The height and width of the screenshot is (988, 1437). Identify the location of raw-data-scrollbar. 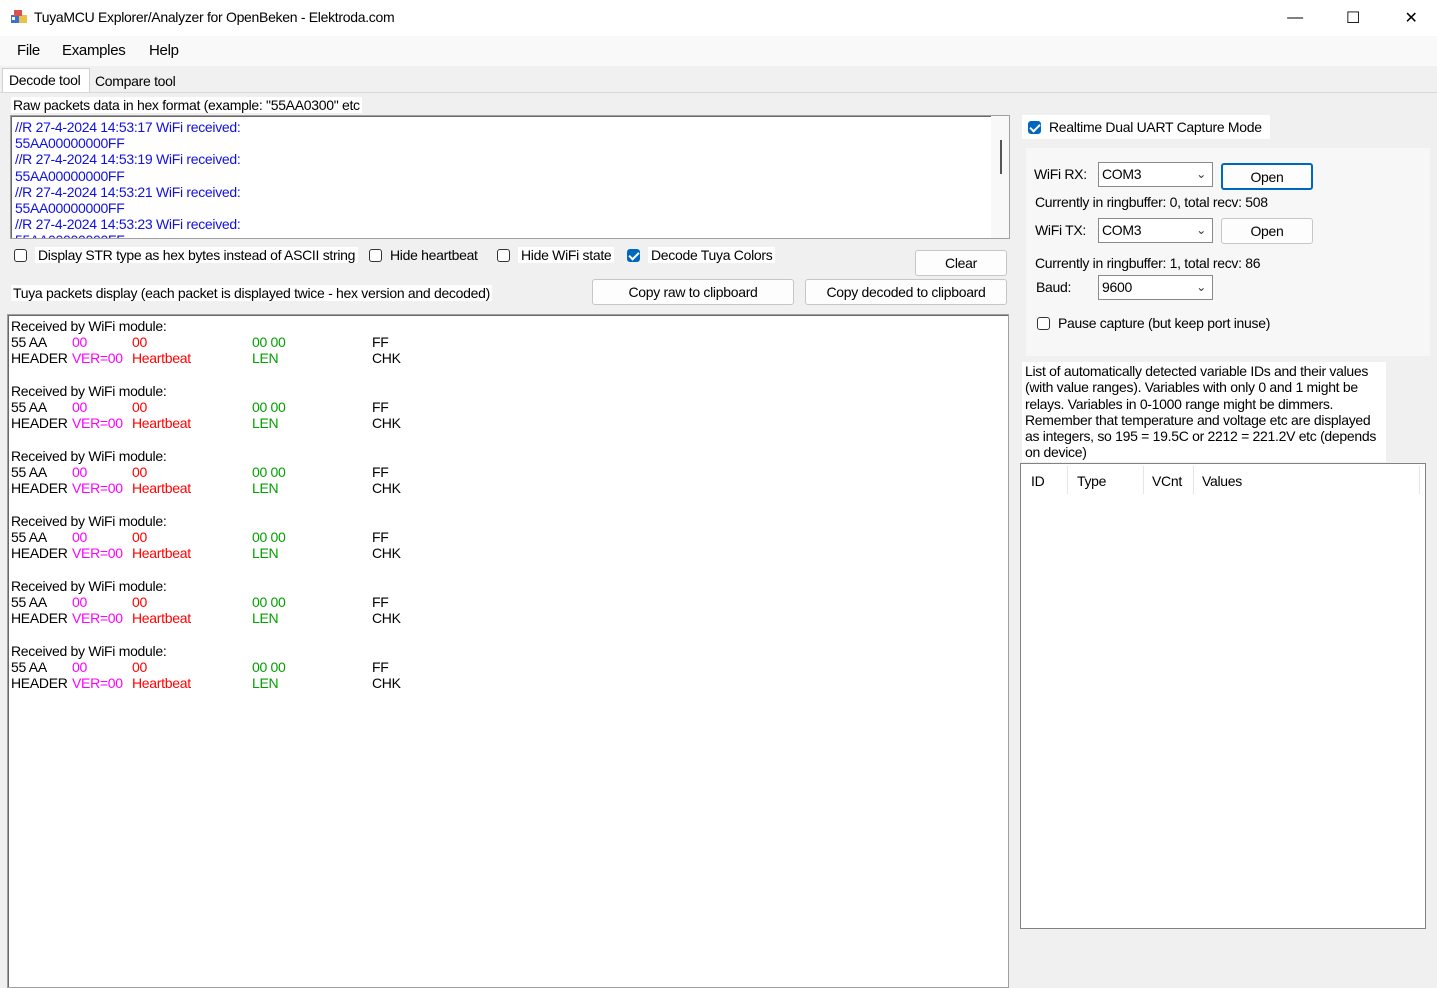
(1000, 177).